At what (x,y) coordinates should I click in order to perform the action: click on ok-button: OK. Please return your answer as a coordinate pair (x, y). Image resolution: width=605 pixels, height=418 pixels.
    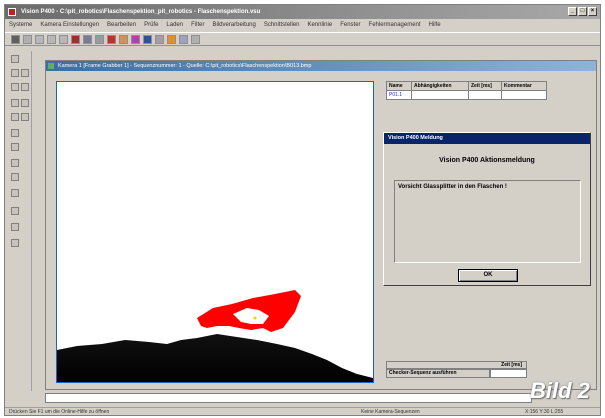
    Looking at the image, I should click on (488, 275).